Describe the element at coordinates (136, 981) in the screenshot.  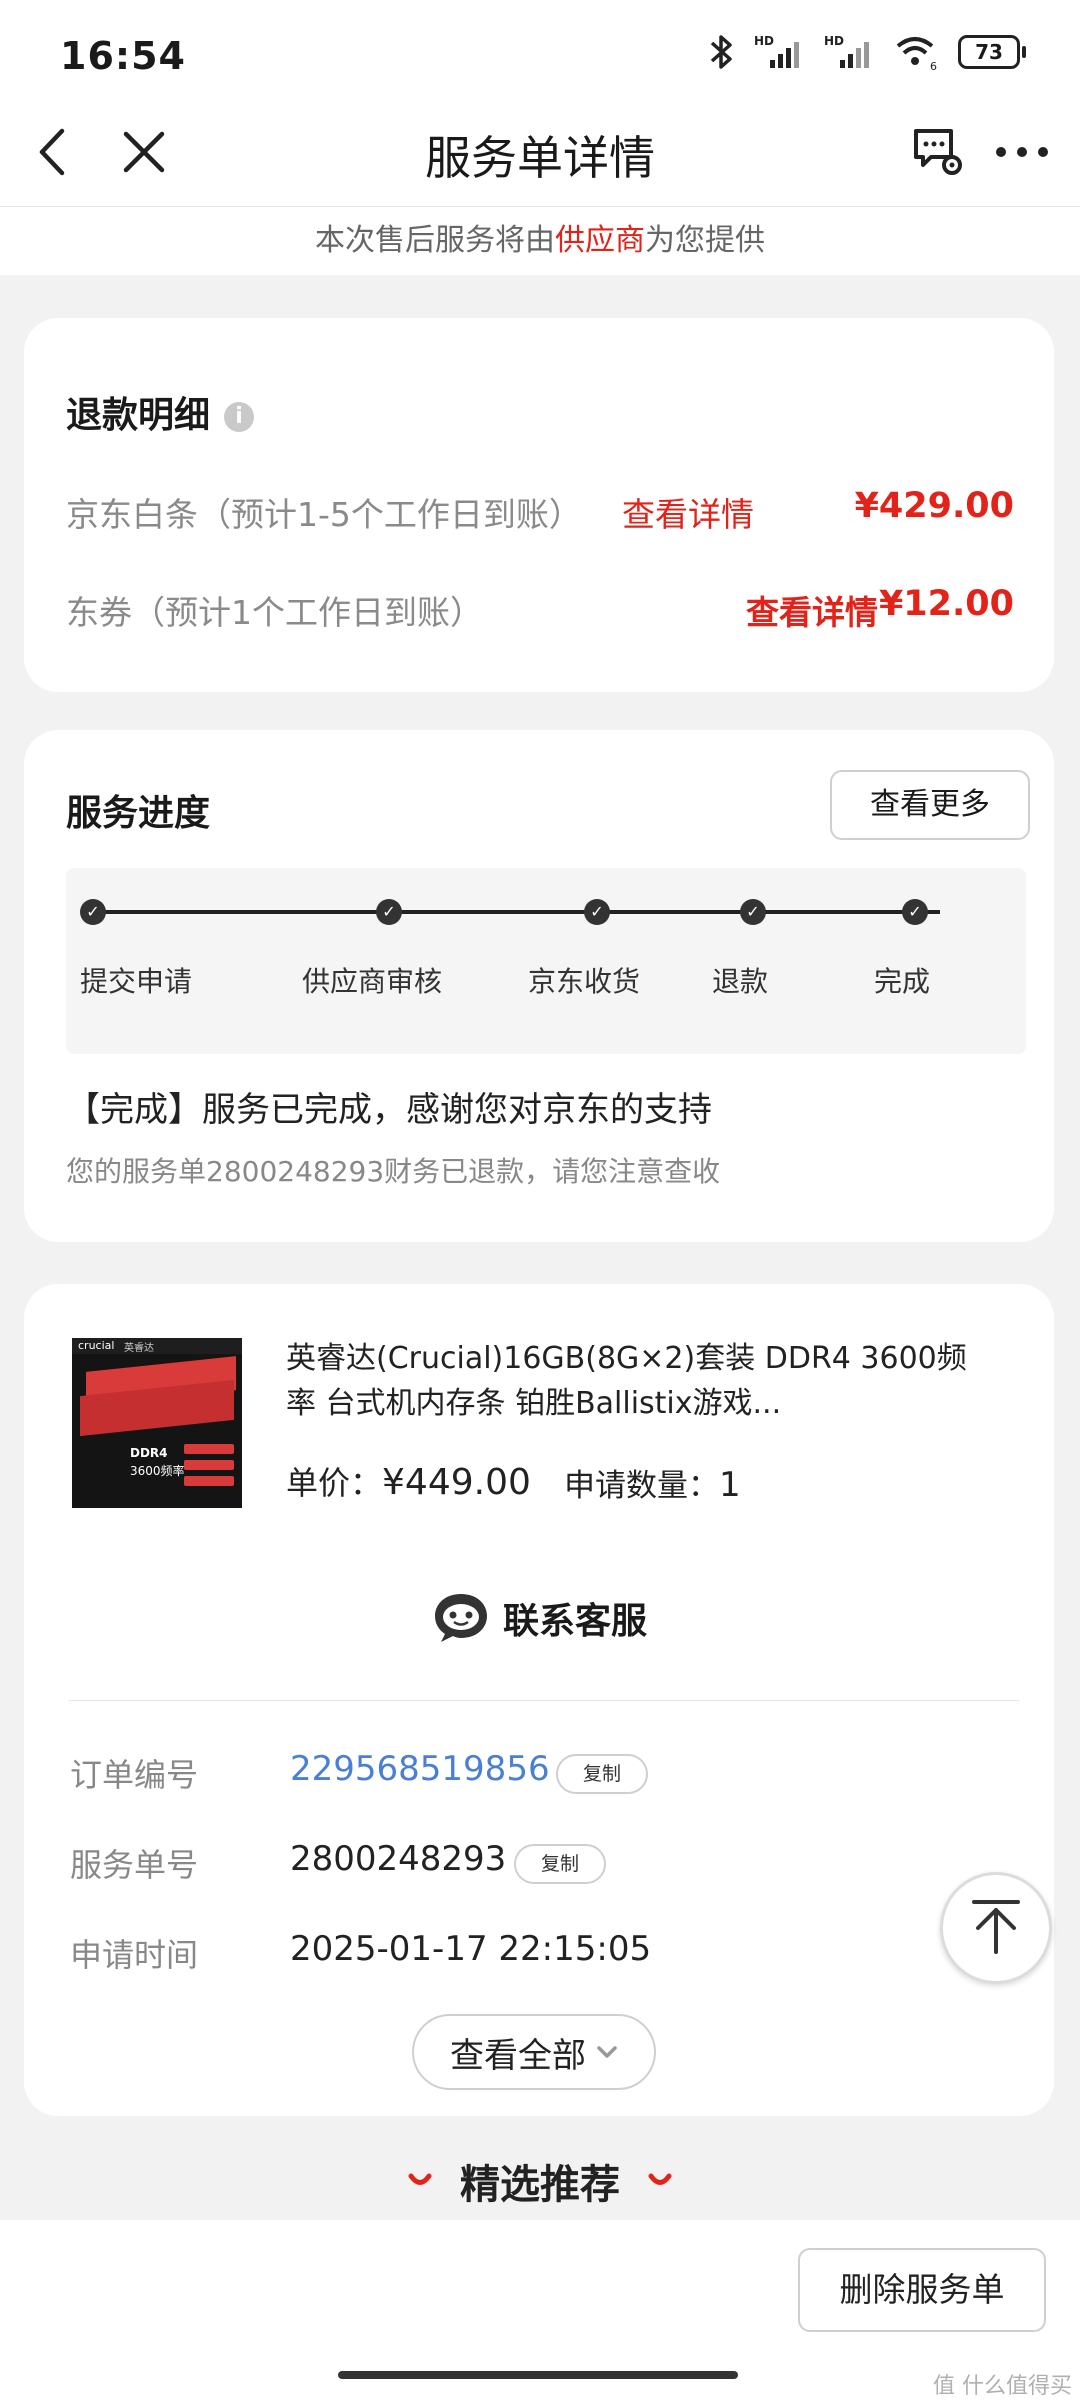
I see `step-label: 提交申请` at that location.